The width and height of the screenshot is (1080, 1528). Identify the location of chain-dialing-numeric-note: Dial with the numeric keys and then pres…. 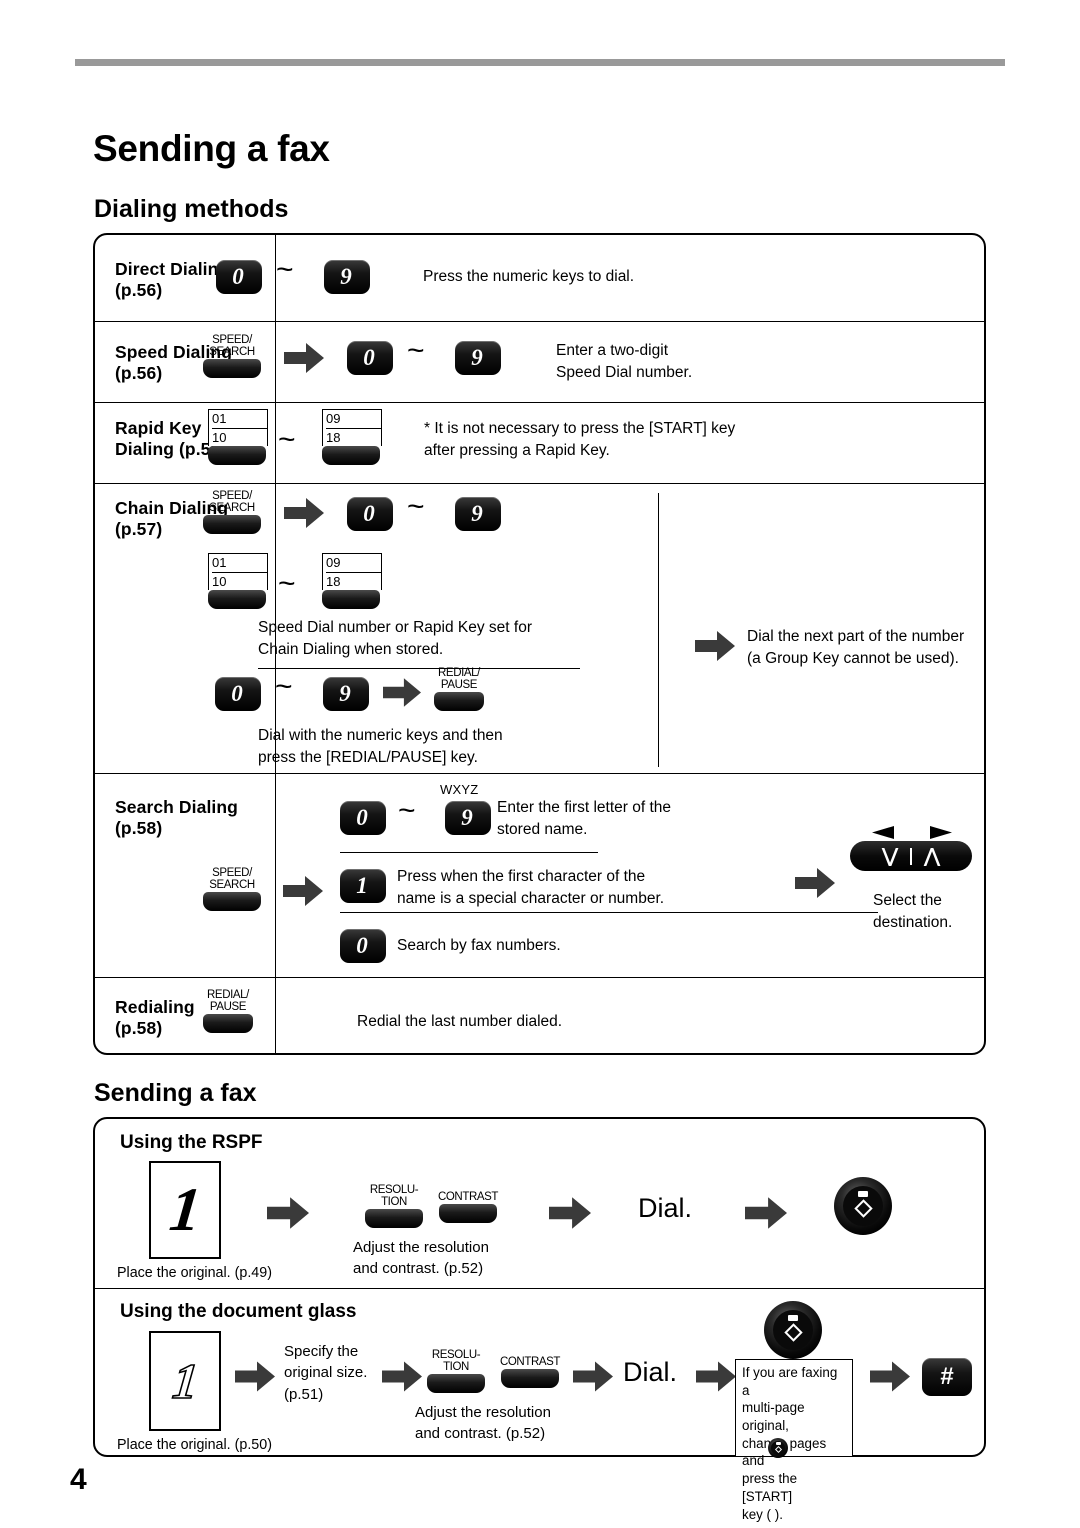
(380, 746).